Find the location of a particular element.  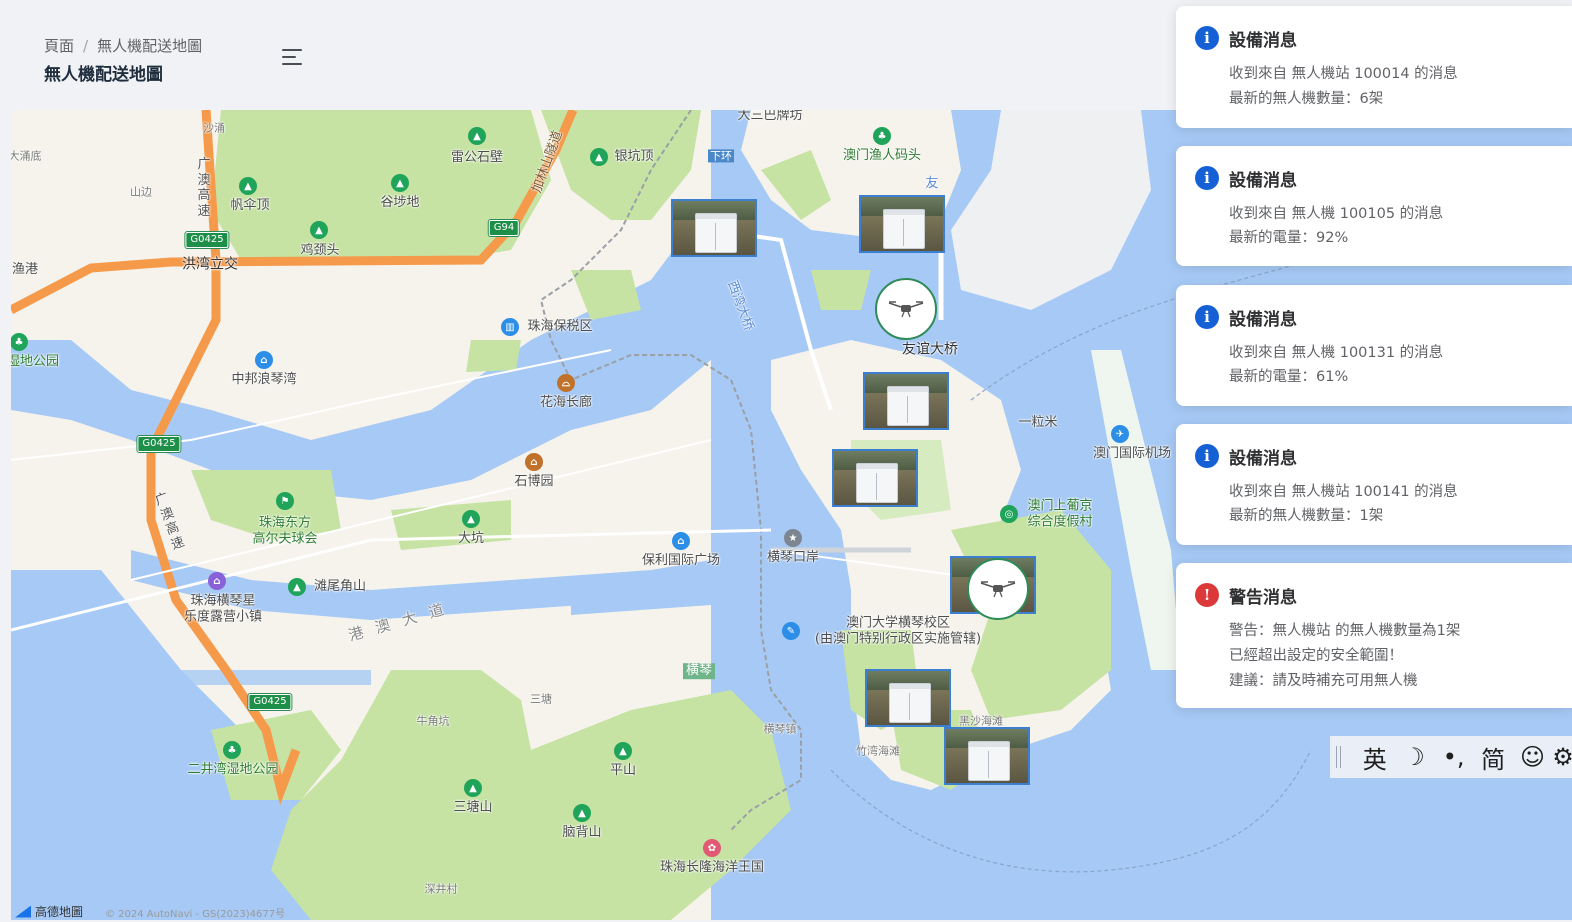

notification-message: 最新的無人機數量：1架 is located at coordinates (1306, 516).